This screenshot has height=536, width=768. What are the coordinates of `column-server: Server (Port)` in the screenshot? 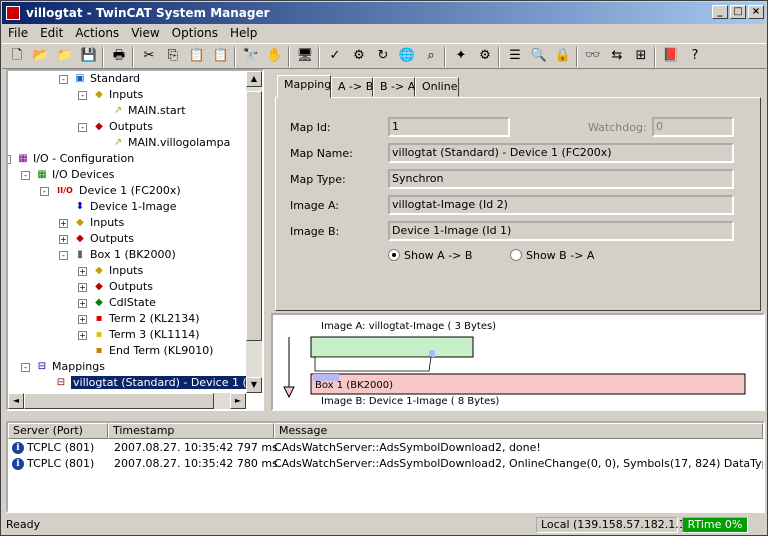 It's located at (58, 431).